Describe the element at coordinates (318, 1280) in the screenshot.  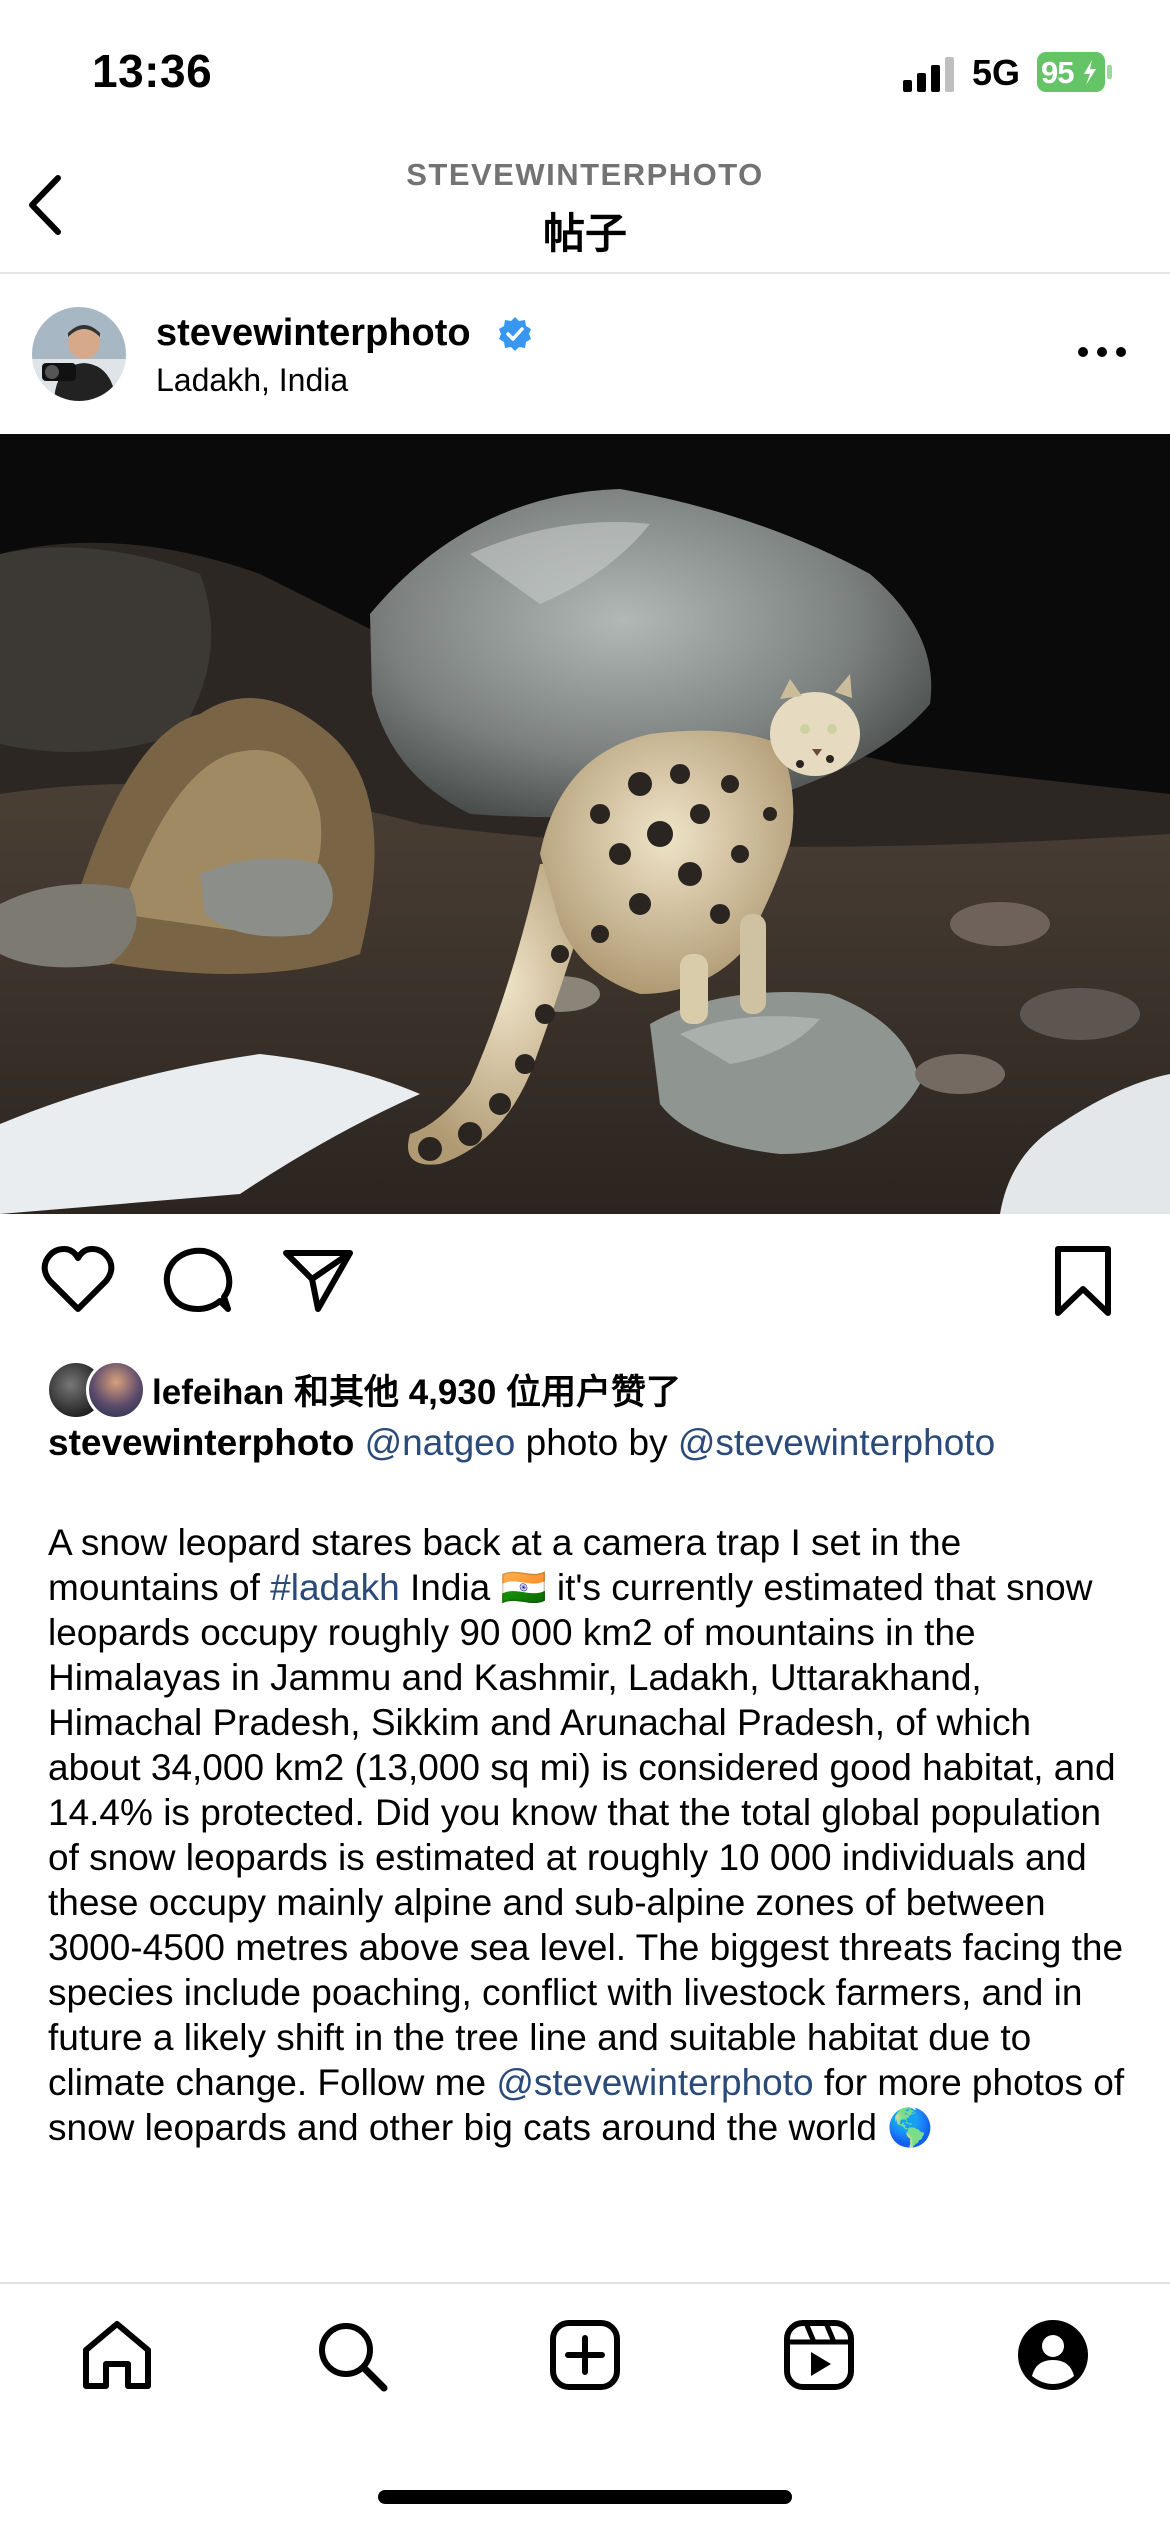
I see `send-icon` at that location.